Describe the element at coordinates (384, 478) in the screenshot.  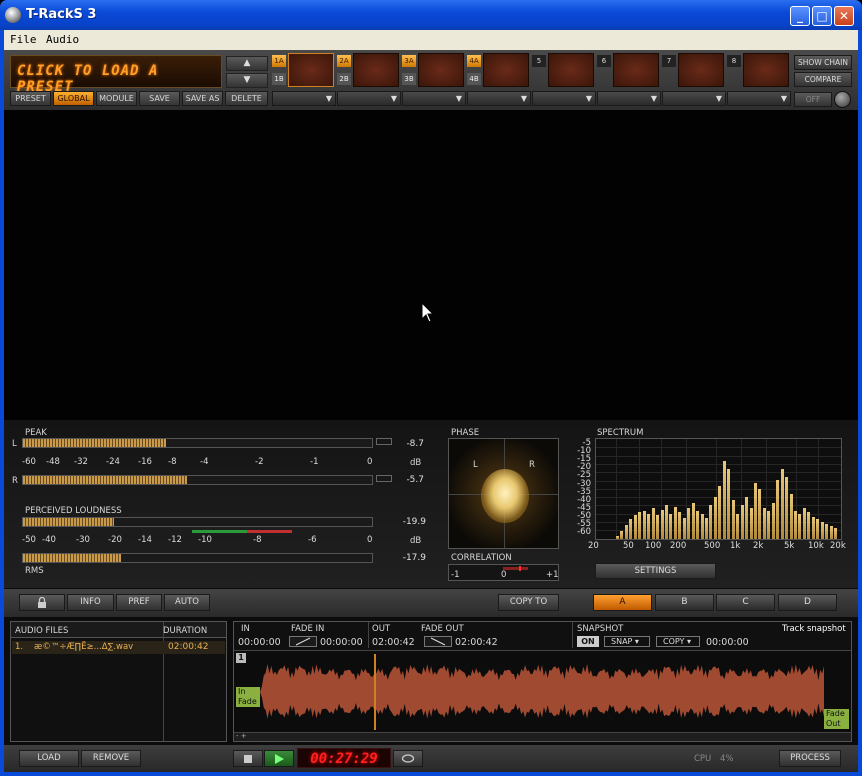
I see `peak-r-clip-led` at that location.